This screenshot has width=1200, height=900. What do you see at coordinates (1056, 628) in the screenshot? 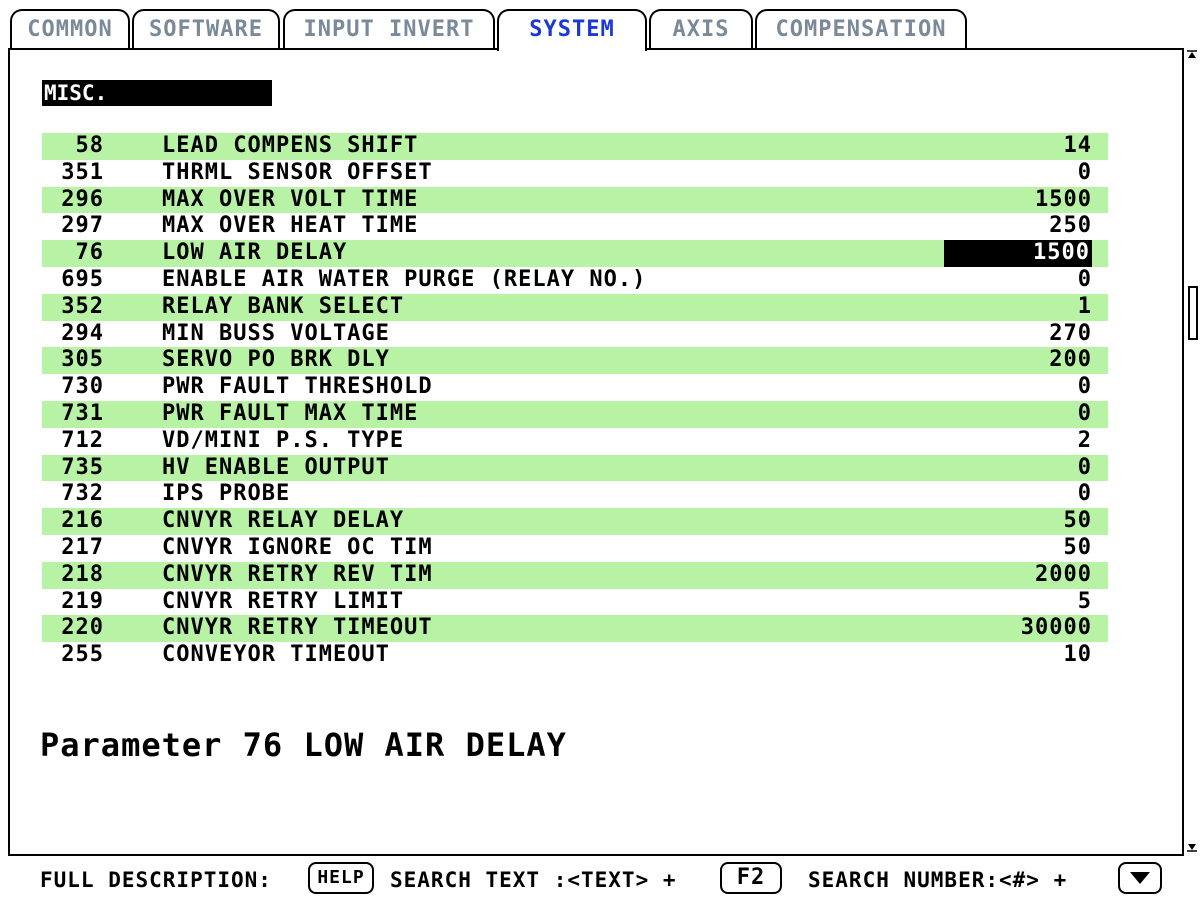
I see `parameter-value: 30000` at bounding box center [1056, 628].